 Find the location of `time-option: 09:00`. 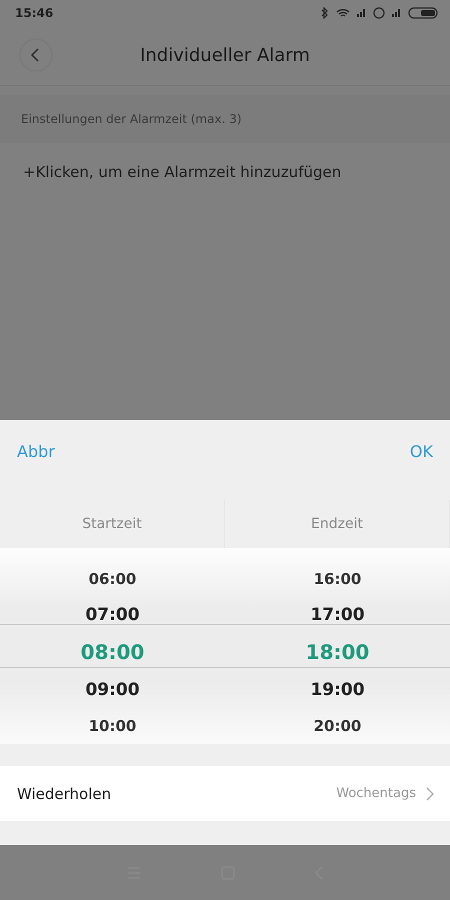

time-option: 09:00 is located at coordinates (112, 690).